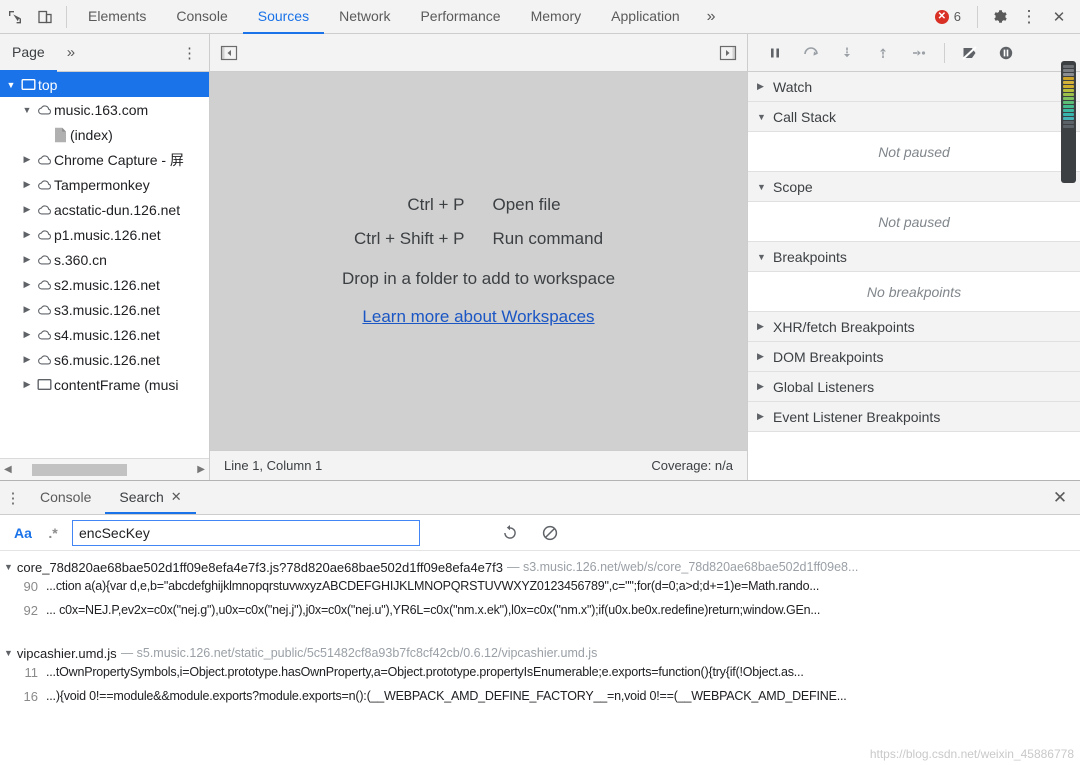 This screenshot has height=765, width=1080. I want to click on clear-icon, so click(550, 533).